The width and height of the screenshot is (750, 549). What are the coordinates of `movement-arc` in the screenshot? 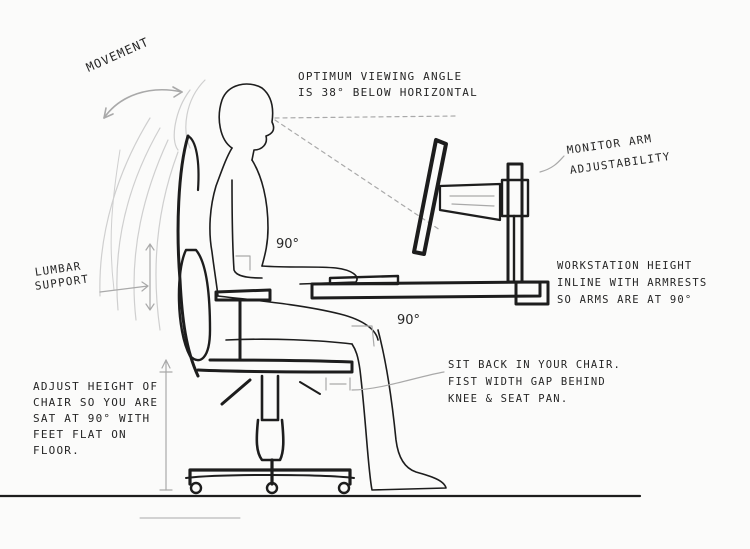 It's located at (143, 102).